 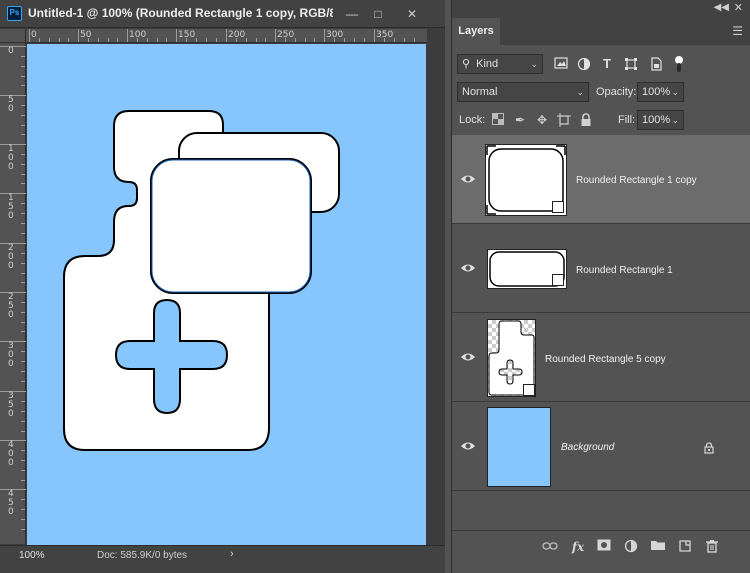 What do you see at coordinates (472, 120) in the screenshot?
I see `lock-label: Lock:` at bounding box center [472, 120].